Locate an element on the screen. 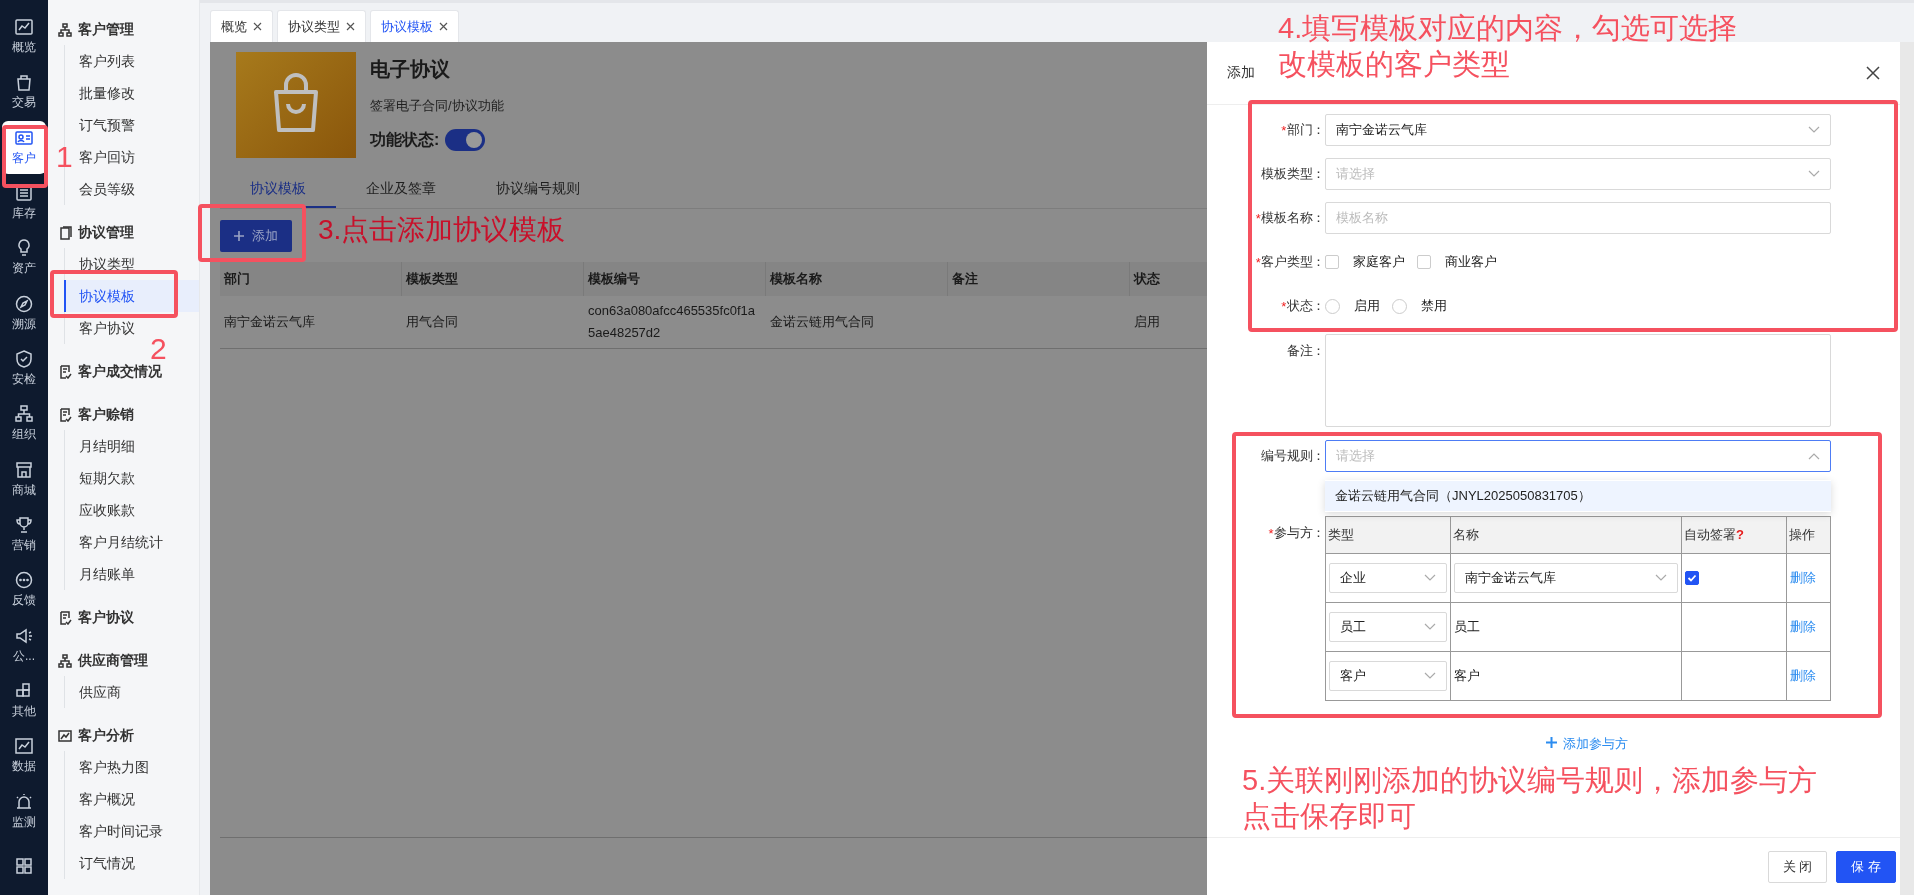  menu-item: 月结明细 is located at coordinates (107, 446).